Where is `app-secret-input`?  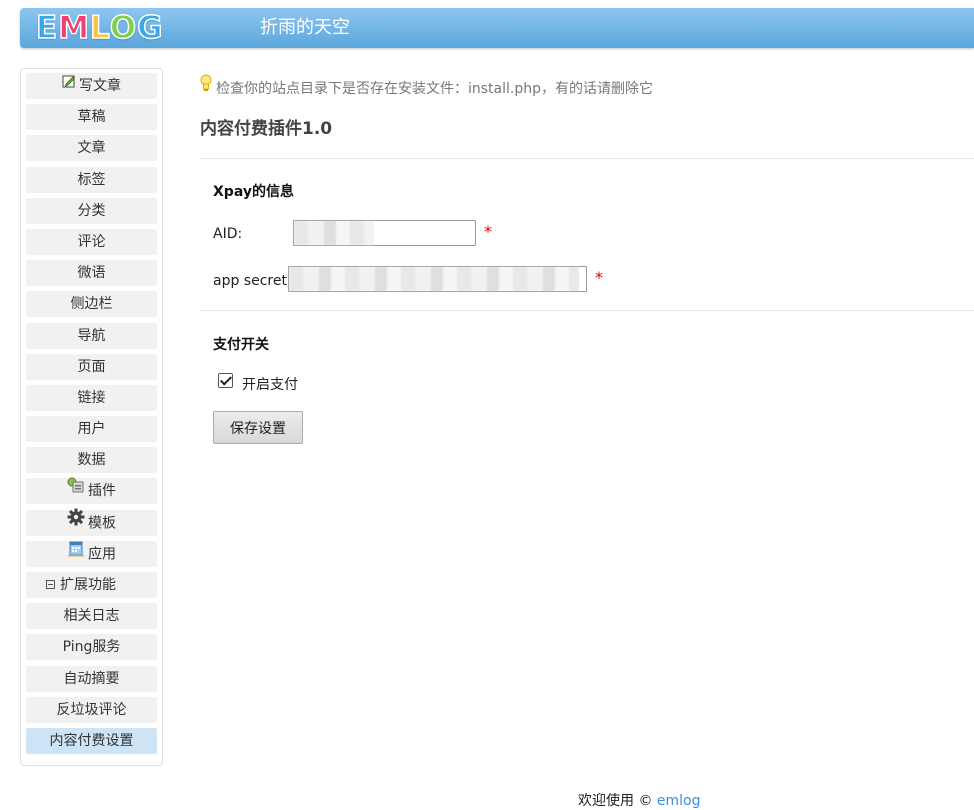 app-secret-input is located at coordinates (437, 279).